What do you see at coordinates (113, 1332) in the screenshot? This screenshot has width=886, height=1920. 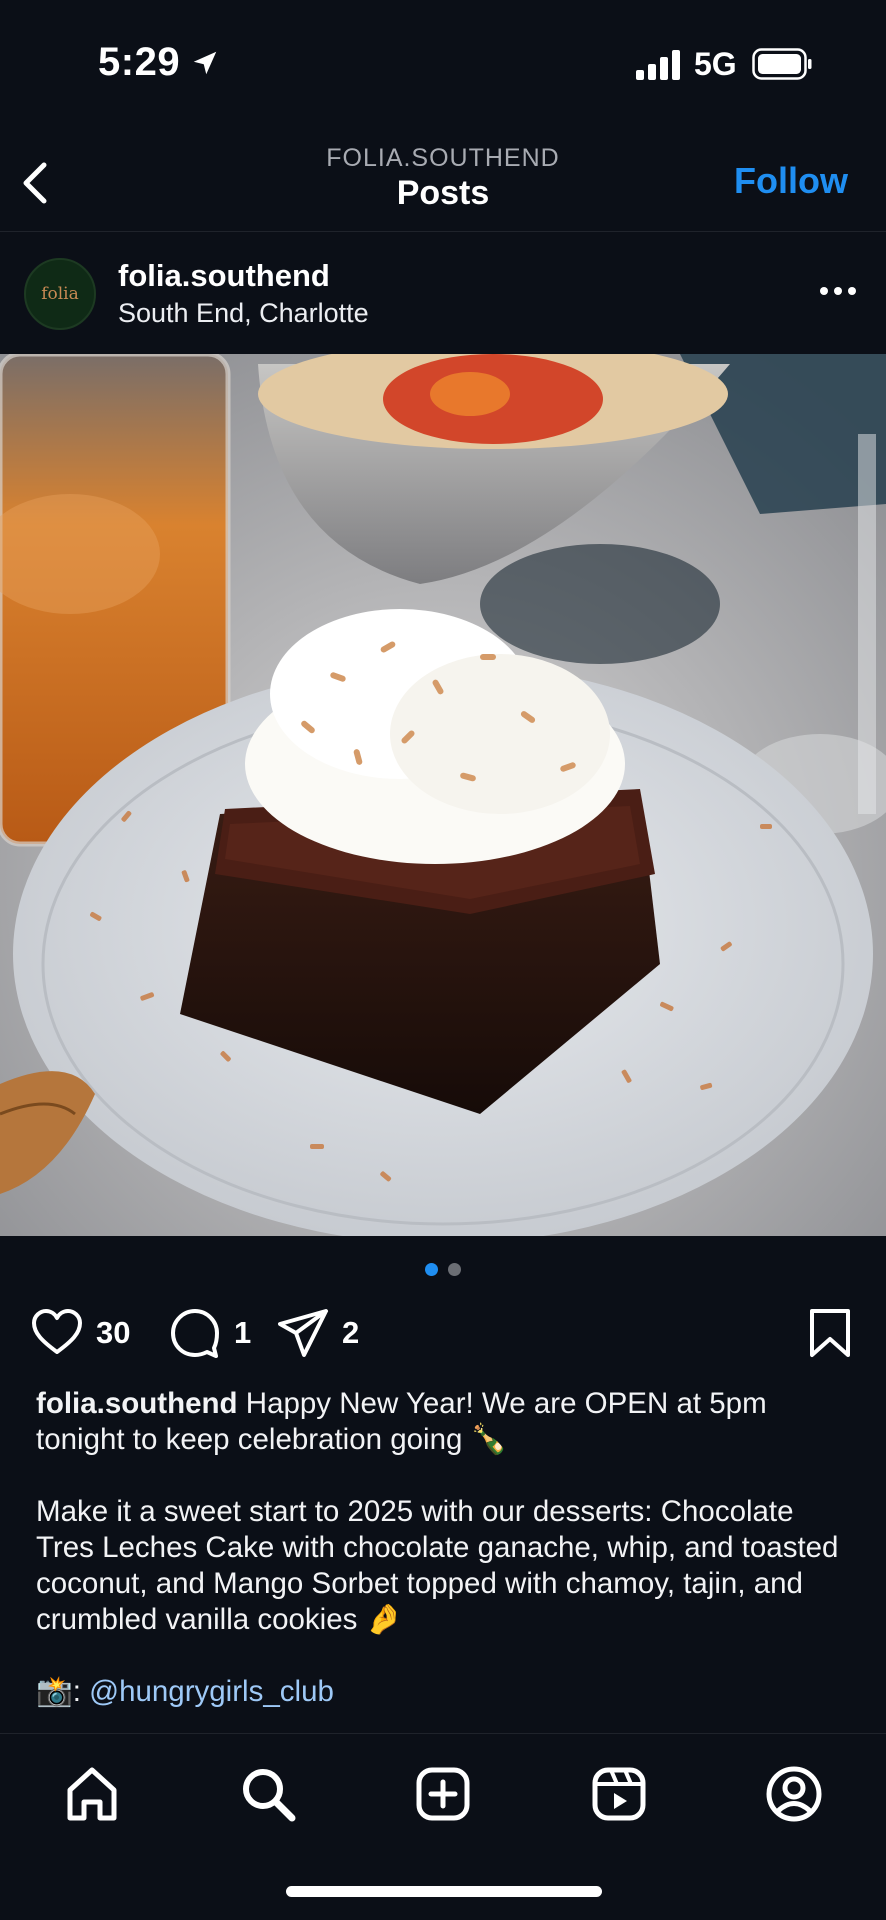 I see `like-count: 30` at bounding box center [113, 1332].